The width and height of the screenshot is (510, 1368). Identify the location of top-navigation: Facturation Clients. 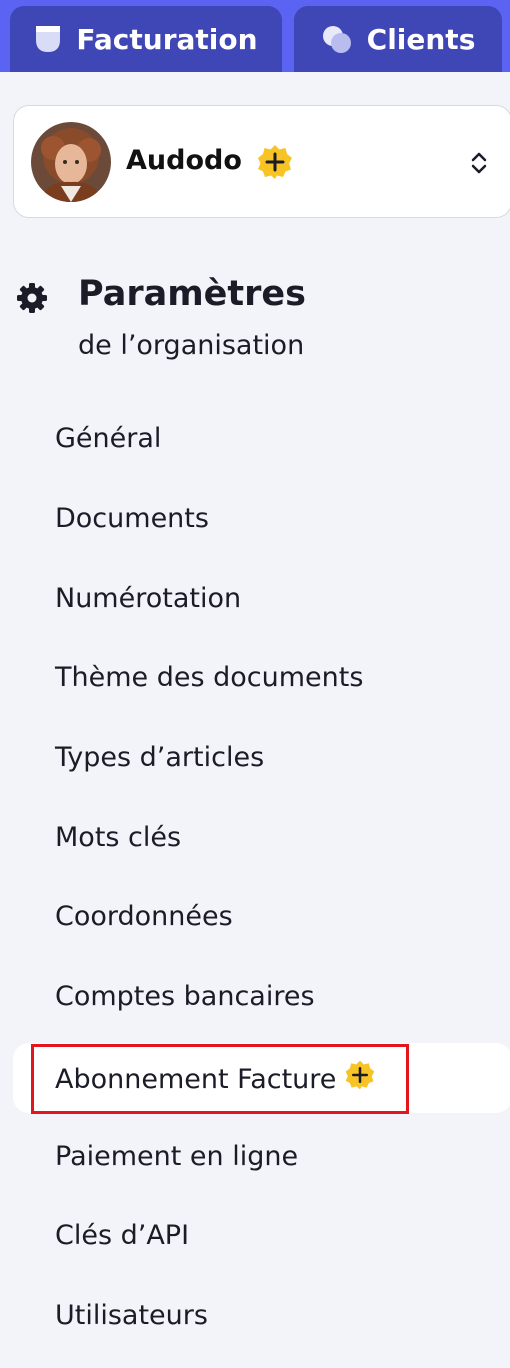
(255, 36).